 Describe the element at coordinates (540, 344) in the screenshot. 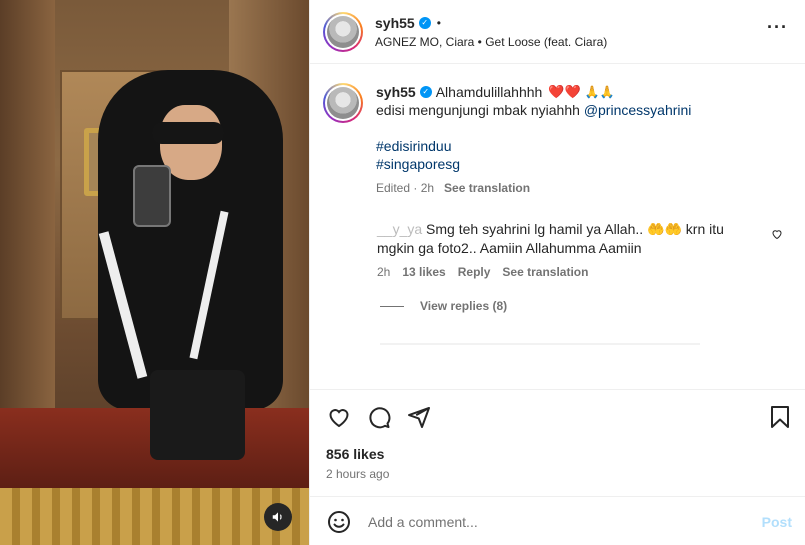

I see `next-comment-placeholder` at that location.